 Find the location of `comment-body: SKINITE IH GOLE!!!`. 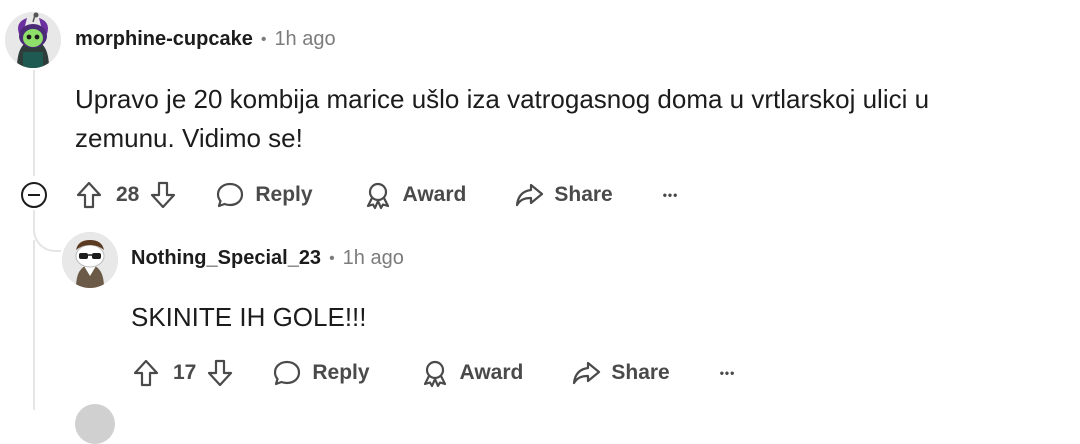

comment-body: SKINITE IH GOLE!!! is located at coordinates (249, 317).